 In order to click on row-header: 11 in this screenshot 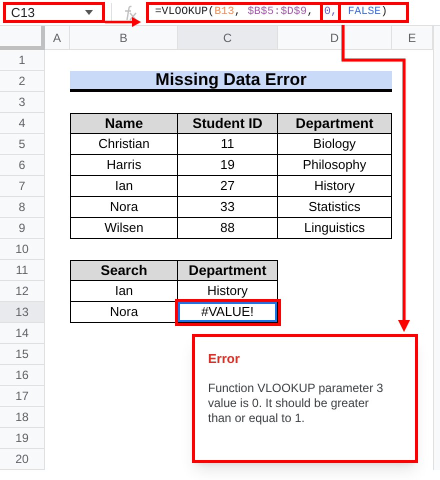, I will do `click(22, 270)`.